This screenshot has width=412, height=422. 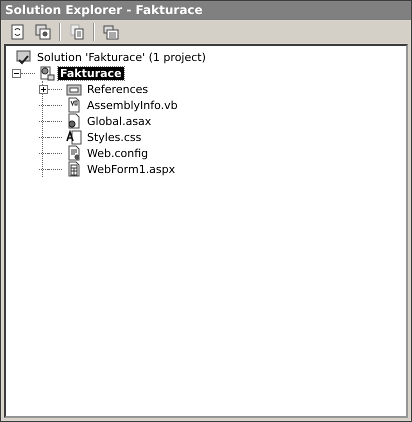 I want to click on tree-item: Styles.css, so click(x=114, y=137).